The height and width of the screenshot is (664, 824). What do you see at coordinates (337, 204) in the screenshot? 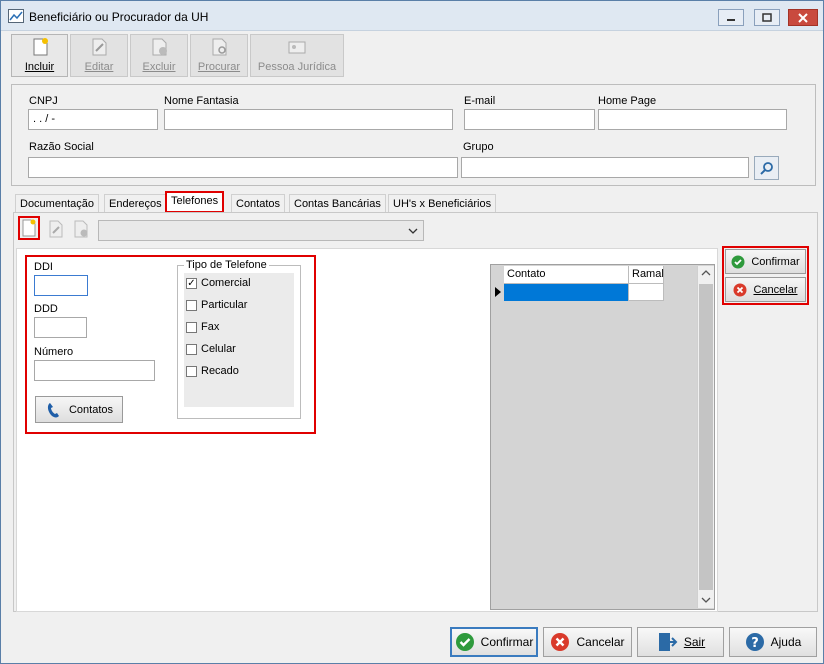
I see `tab-contas-bancarias: Contas Bancárias` at bounding box center [337, 204].